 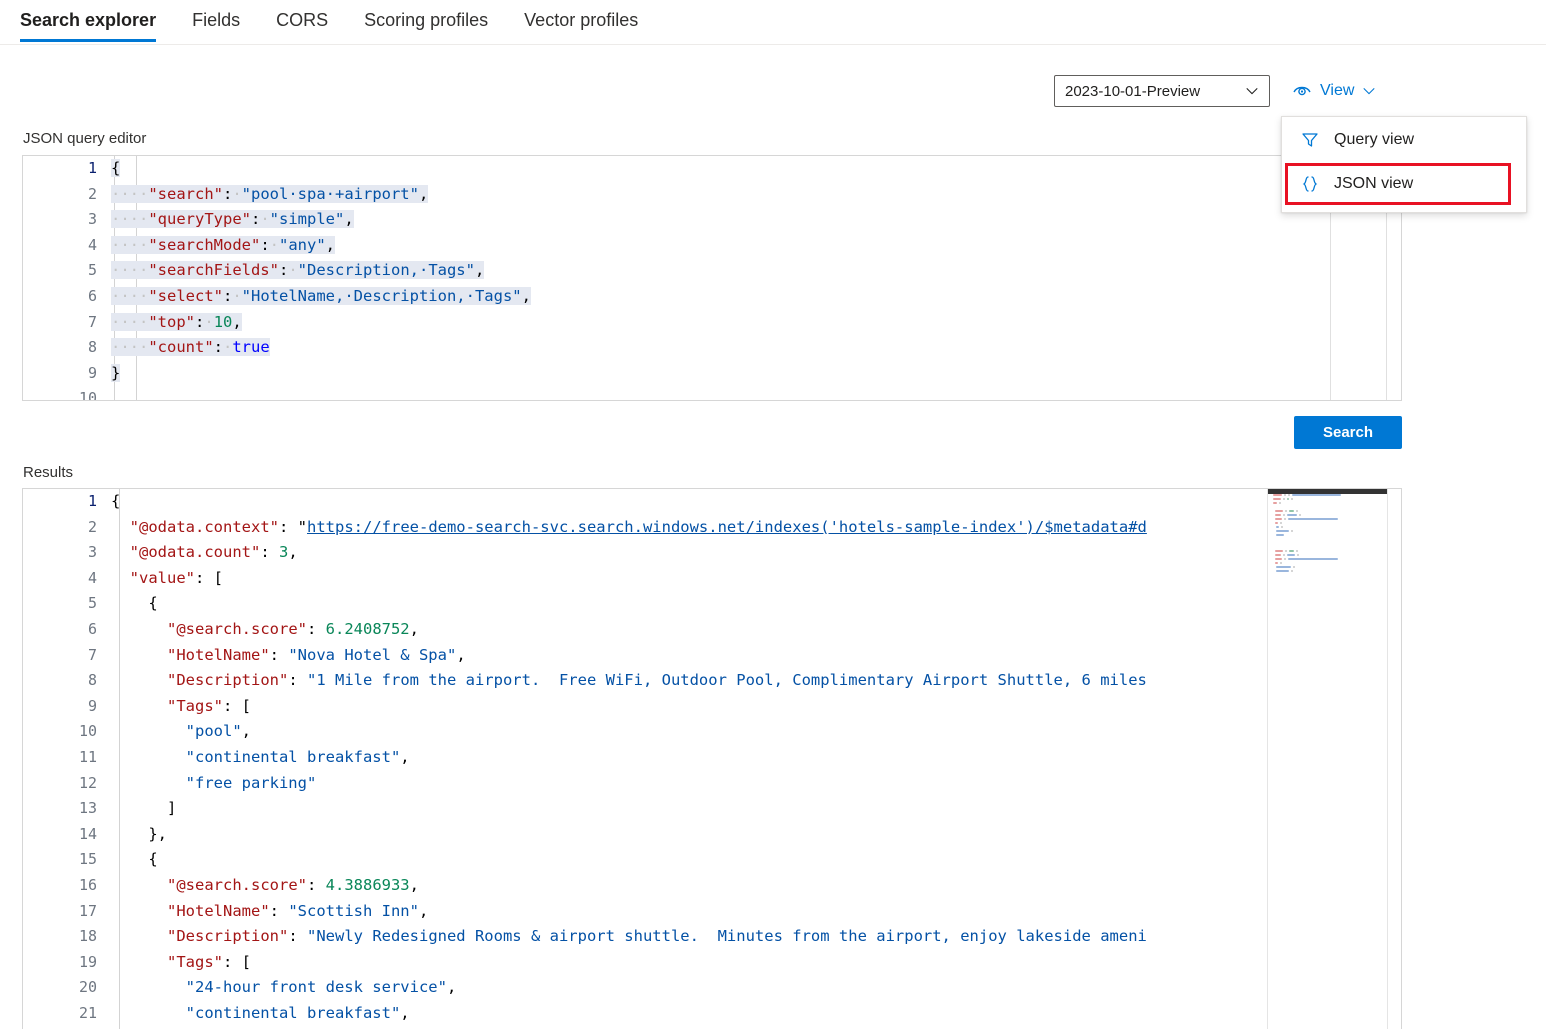 What do you see at coordinates (307, 219) in the screenshot?
I see `code-token: "simple"` at bounding box center [307, 219].